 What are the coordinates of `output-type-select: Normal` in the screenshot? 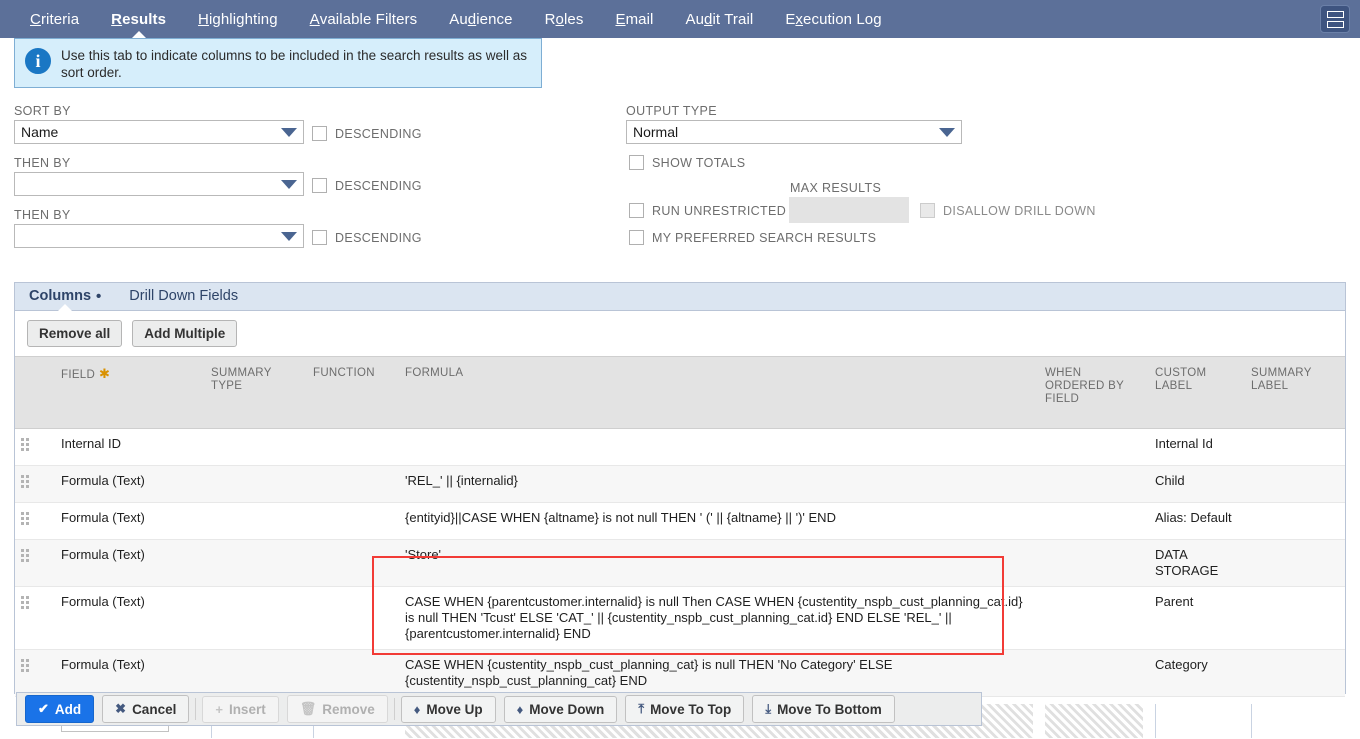 It's located at (794, 132).